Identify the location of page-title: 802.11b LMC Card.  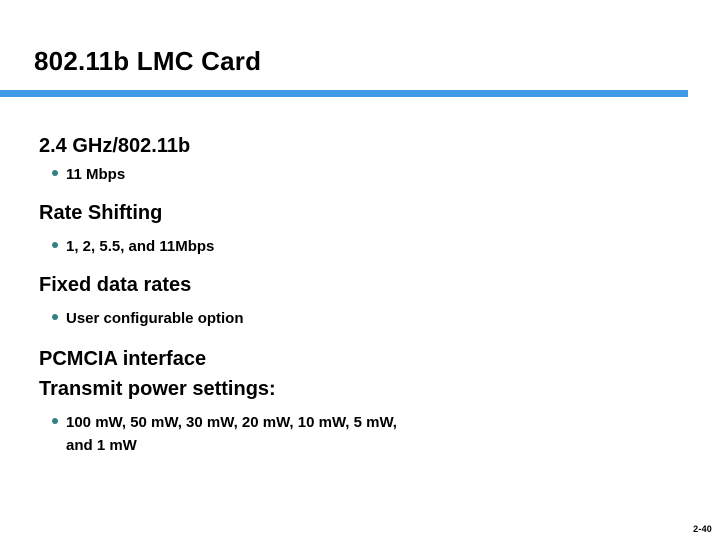
(148, 61).